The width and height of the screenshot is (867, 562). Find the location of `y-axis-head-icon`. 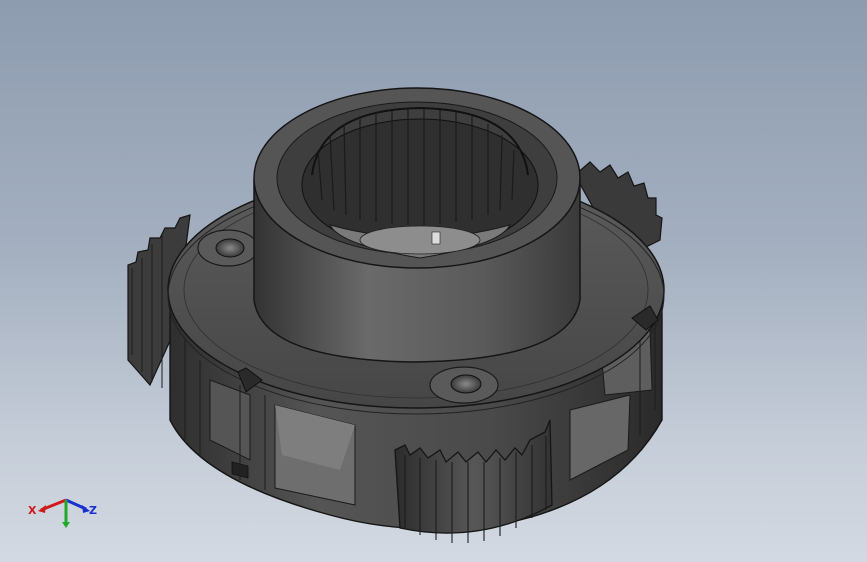

y-axis-head-icon is located at coordinates (66, 525).